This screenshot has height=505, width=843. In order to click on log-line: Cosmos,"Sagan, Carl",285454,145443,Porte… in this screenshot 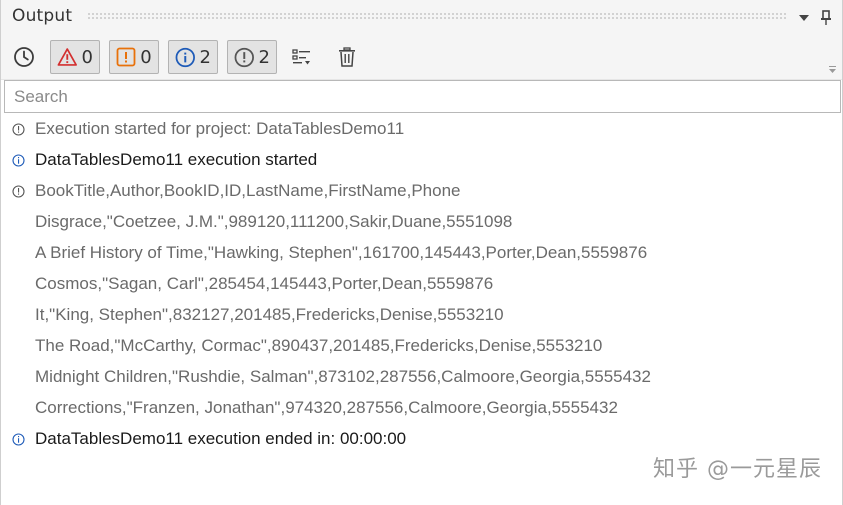, I will do `click(421, 284)`.